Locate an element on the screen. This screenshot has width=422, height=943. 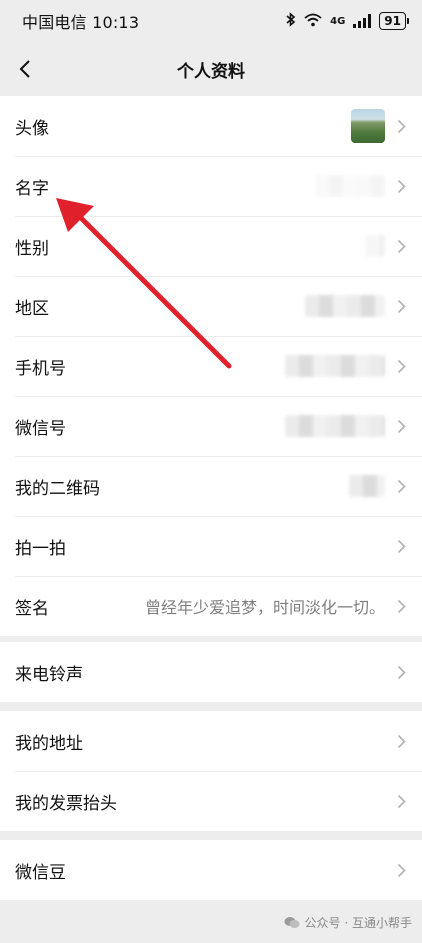
network-type: 4G is located at coordinates (338, 21).